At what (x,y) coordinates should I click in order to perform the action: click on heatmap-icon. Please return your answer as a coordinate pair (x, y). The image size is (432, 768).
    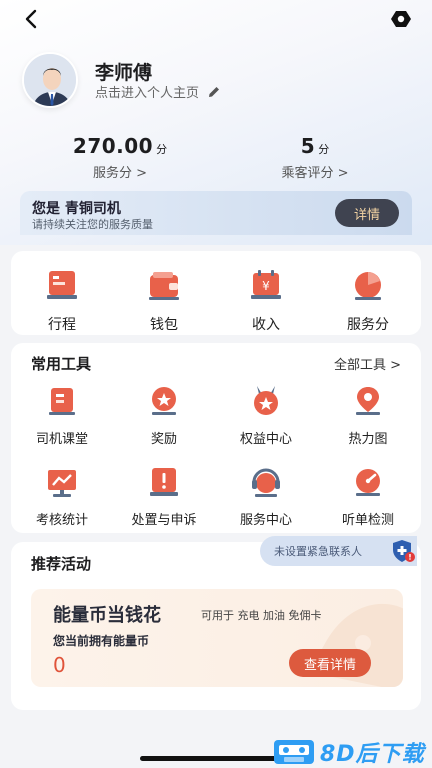
    Looking at the image, I should click on (368, 401).